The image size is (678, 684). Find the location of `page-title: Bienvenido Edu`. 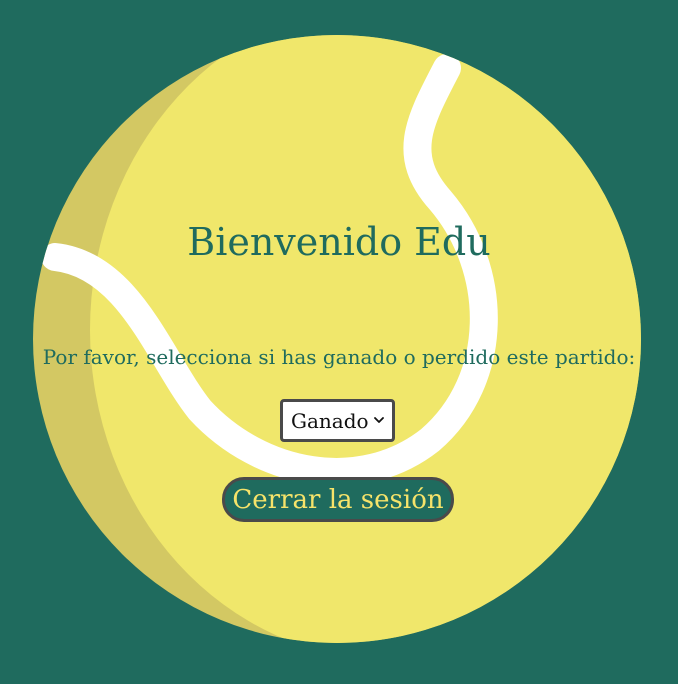

page-title: Bienvenido Edu is located at coordinates (339, 242).